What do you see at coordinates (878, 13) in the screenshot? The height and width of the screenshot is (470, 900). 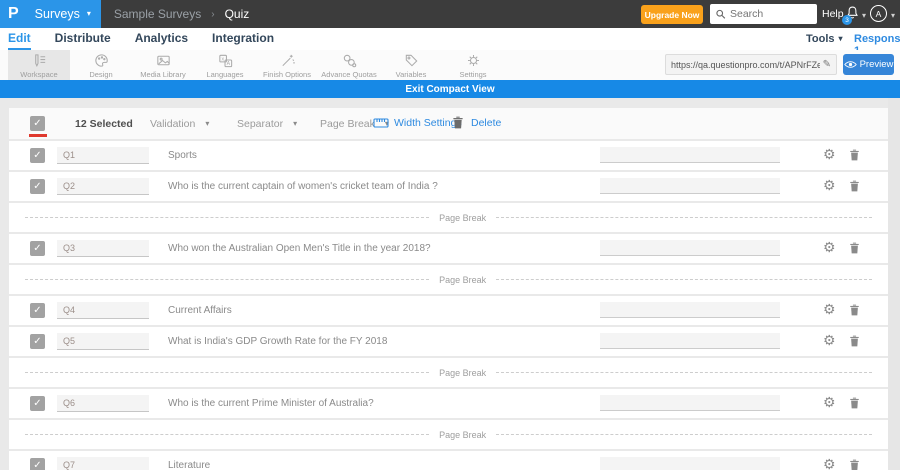 I see `avatar: A` at bounding box center [878, 13].